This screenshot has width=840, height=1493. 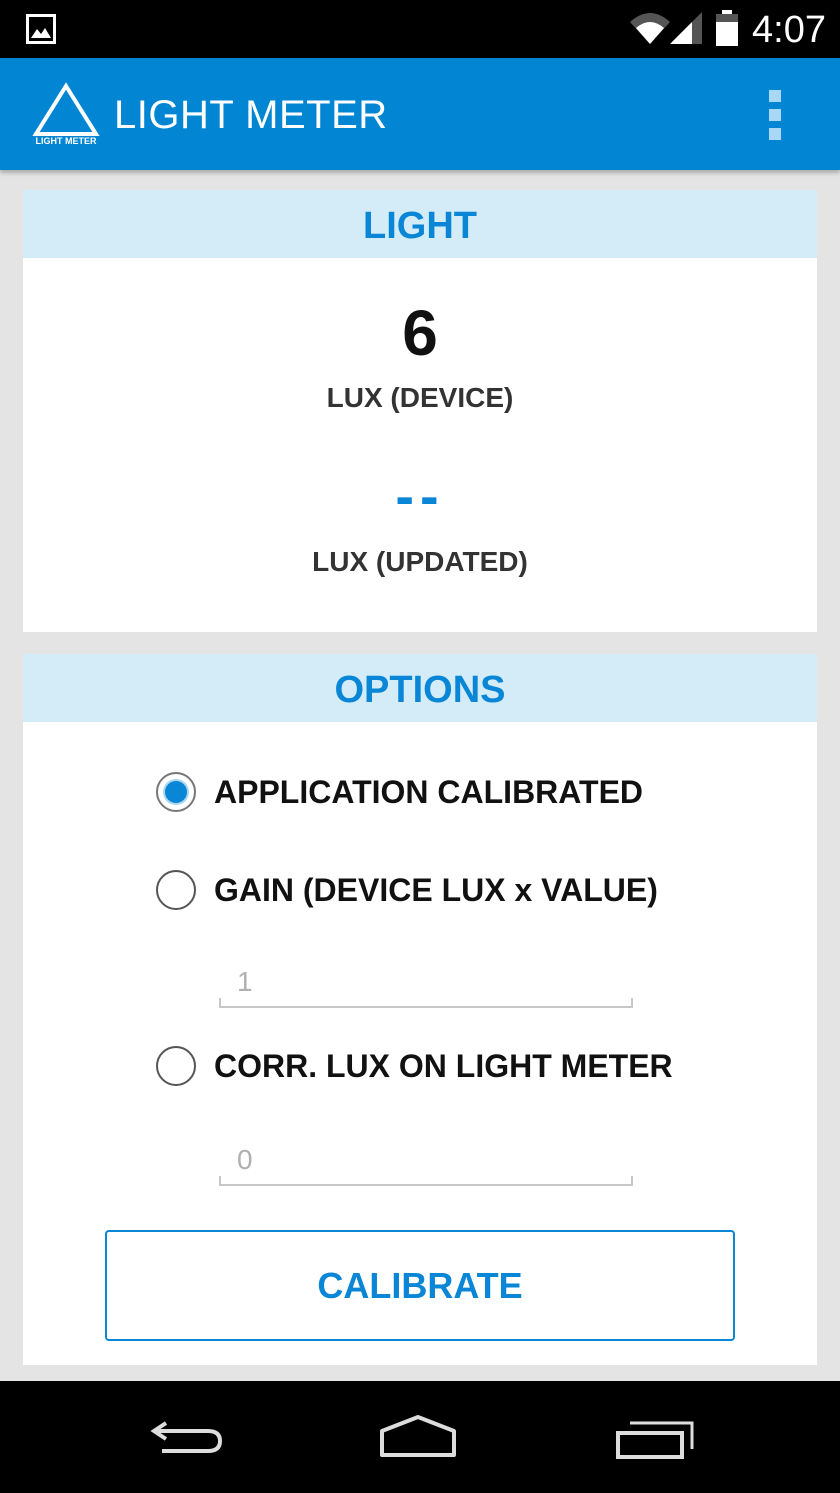 I want to click on status-clock: 4:07, so click(x=789, y=30).